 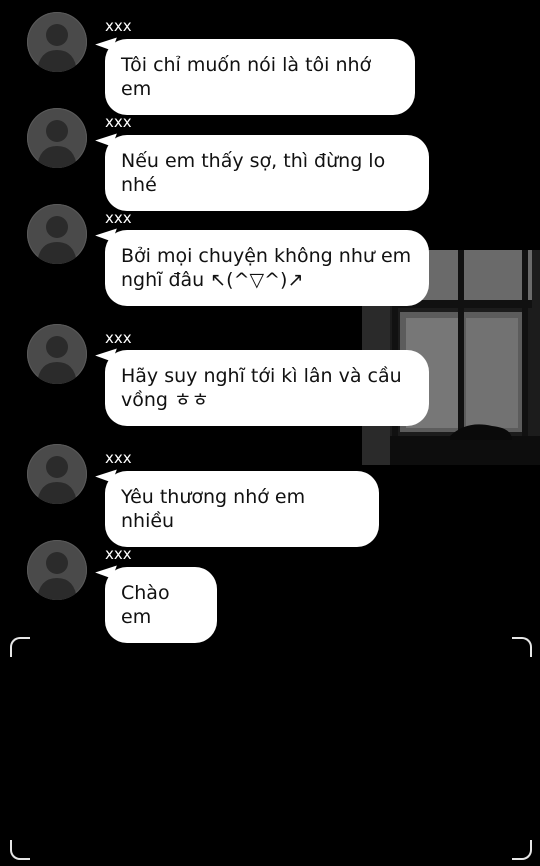 What do you see at coordinates (522, 647) in the screenshot?
I see `frame-corner-top-right` at bounding box center [522, 647].